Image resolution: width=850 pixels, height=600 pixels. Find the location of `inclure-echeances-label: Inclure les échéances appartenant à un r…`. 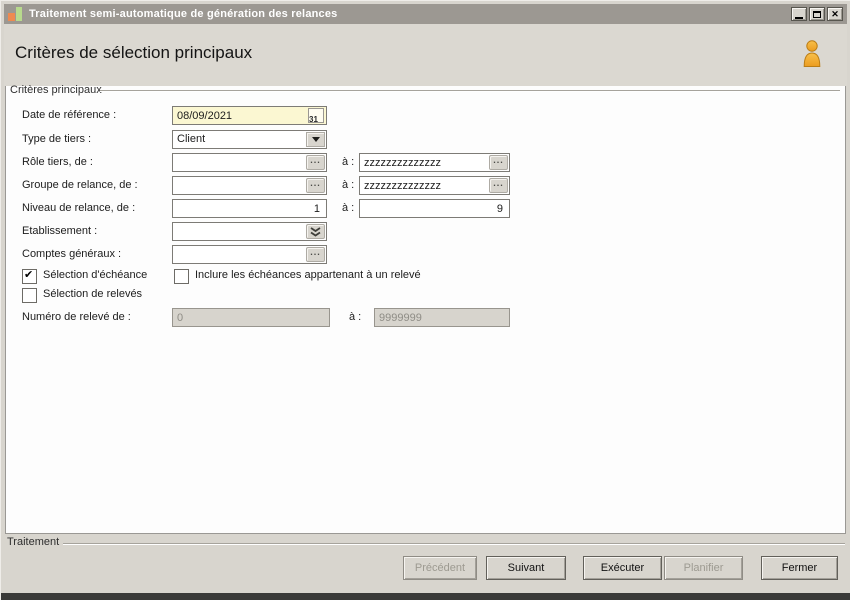

inclure-echeances-label: Inclure les échéances appartenant à un r… is located at coordinates (308, 275).